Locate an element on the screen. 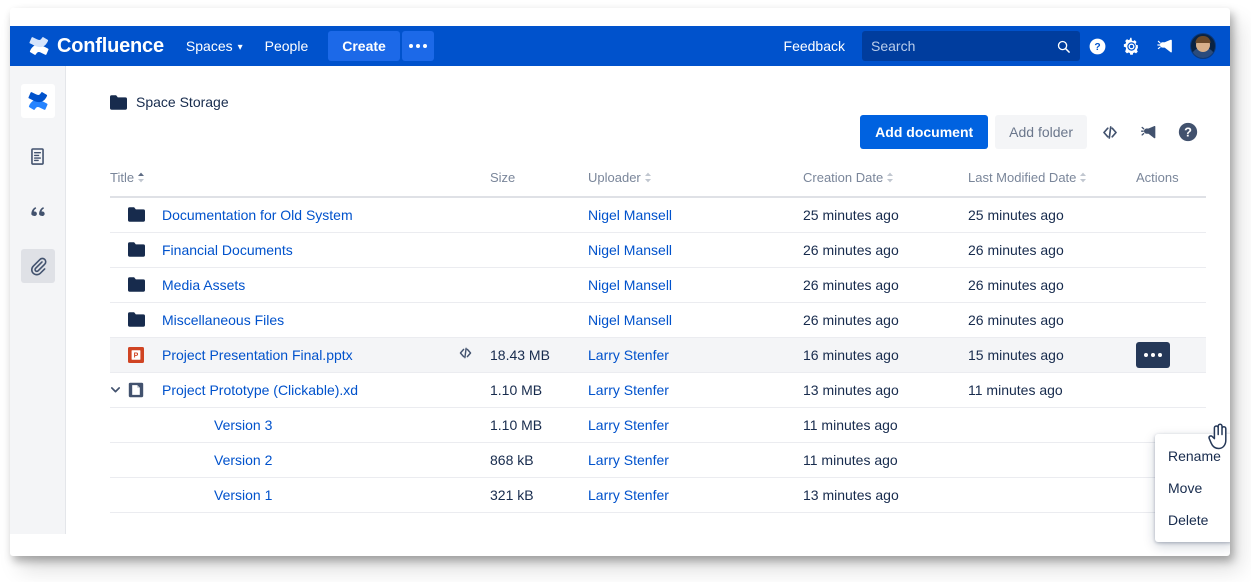 The height and width of the screenshot is (582, 1251). megaphone-icon is located at coordinates (1164, 45).